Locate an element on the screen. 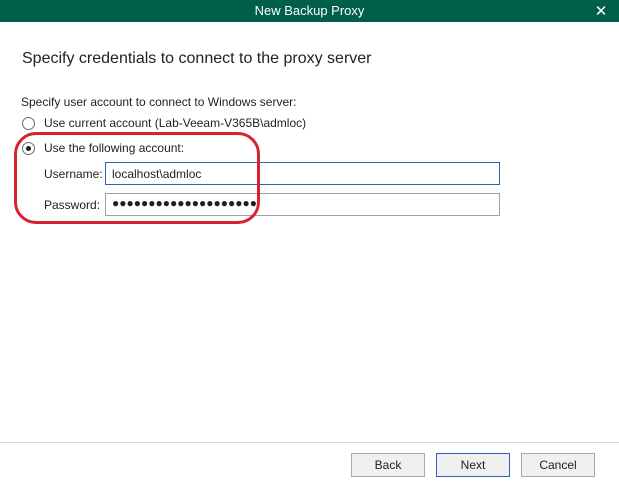 The width and height of the screenshot is (619, 484). username-label: Username: is located at coordinates (73, 174).